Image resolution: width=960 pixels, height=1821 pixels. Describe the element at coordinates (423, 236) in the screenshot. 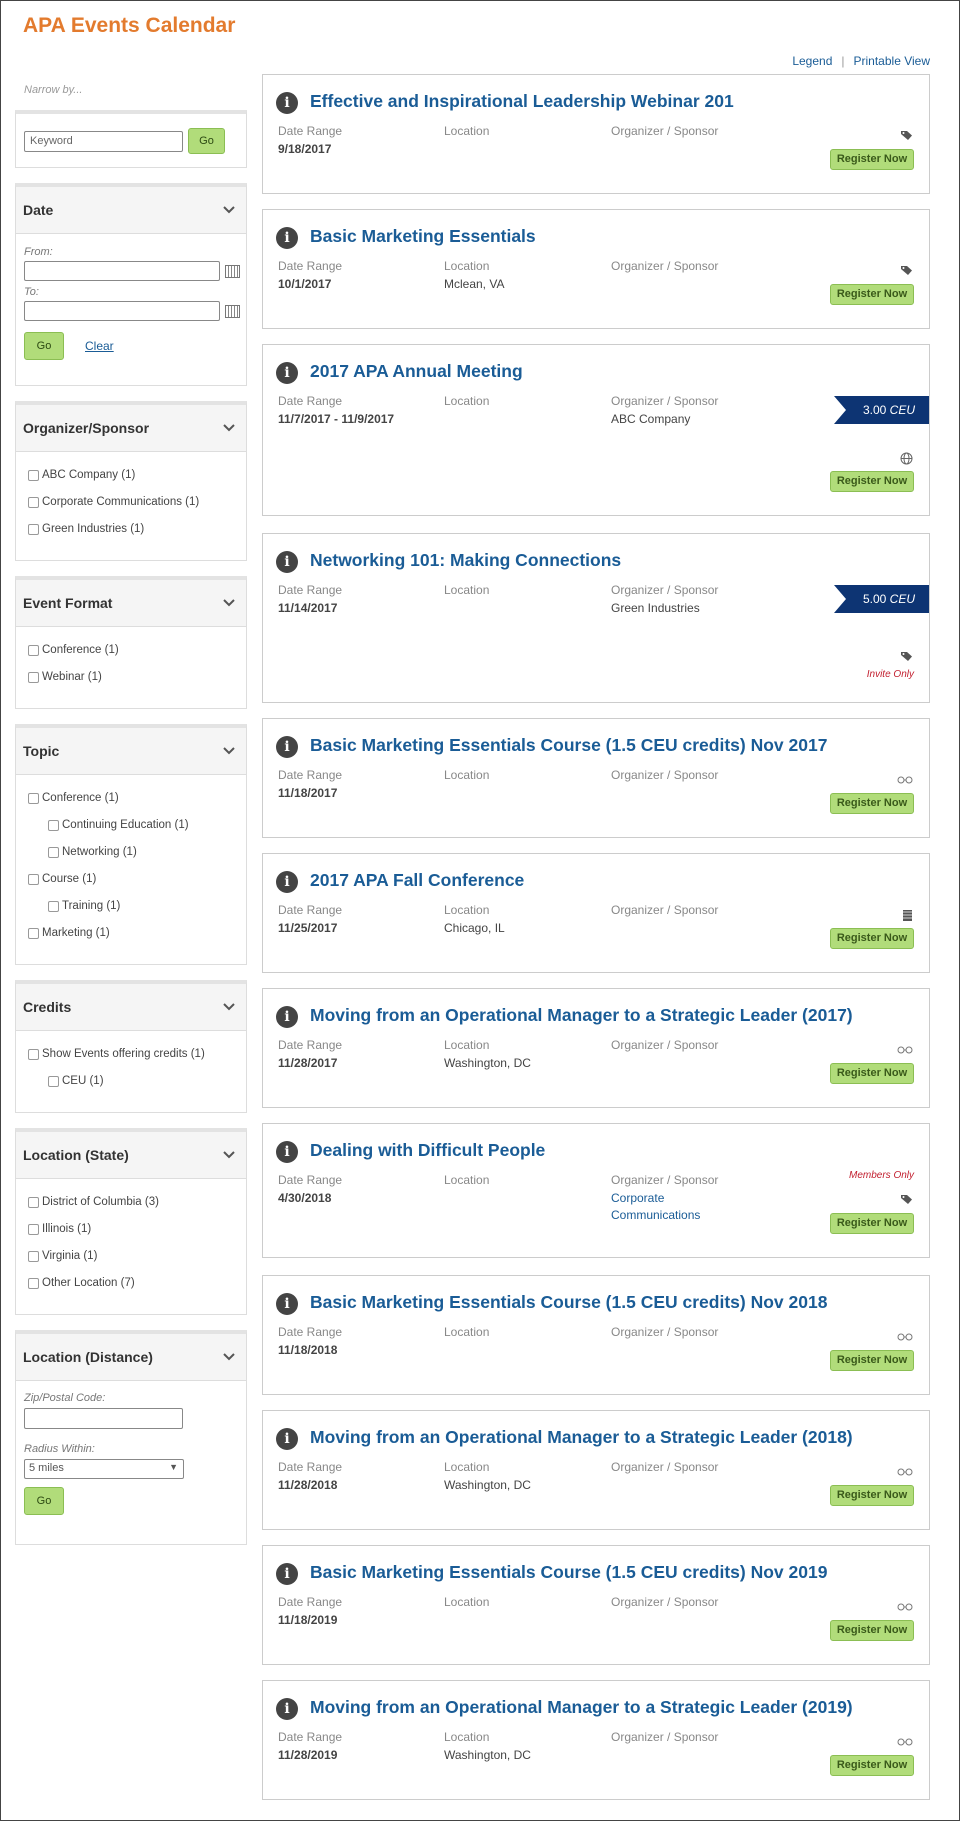

I see `event-title: Basic Marketing Essentials` at that location.